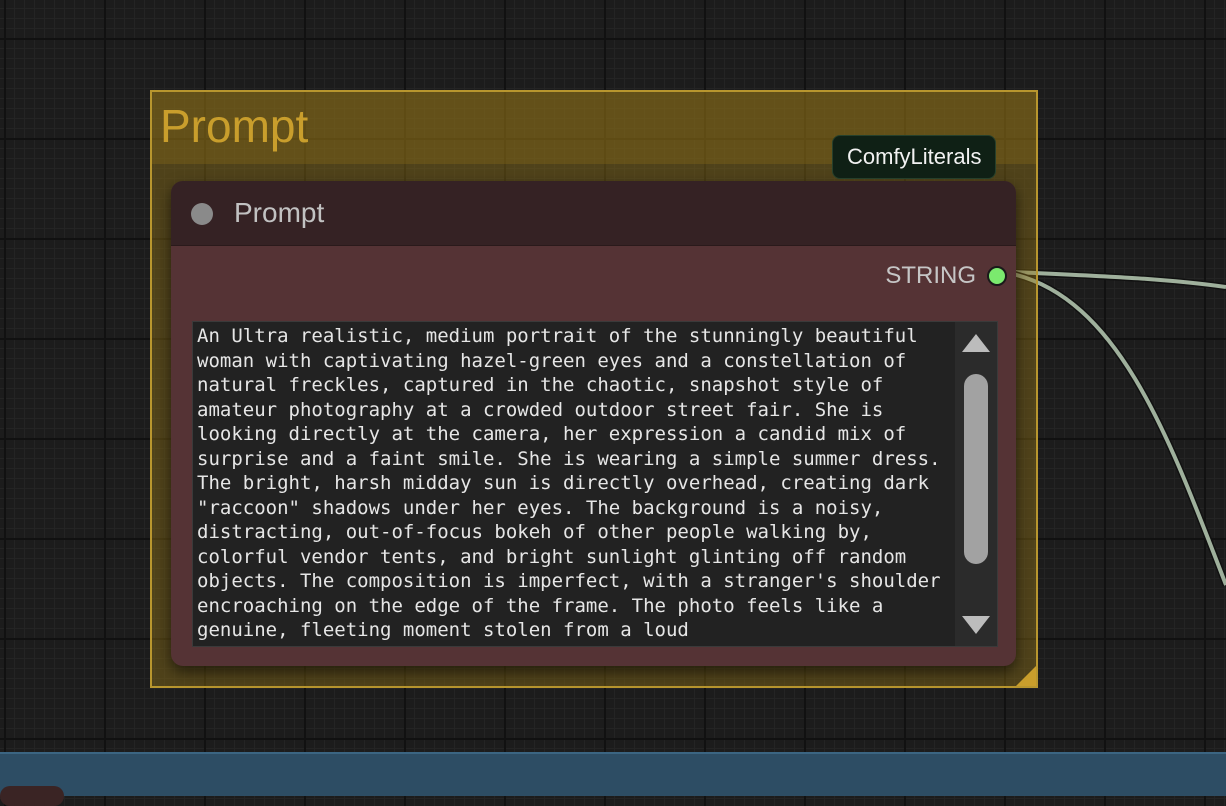  What do you see at coordinates (976, 625) in the screenshot?
I see `triangle-down-icon` at bounding box center [976, 625].